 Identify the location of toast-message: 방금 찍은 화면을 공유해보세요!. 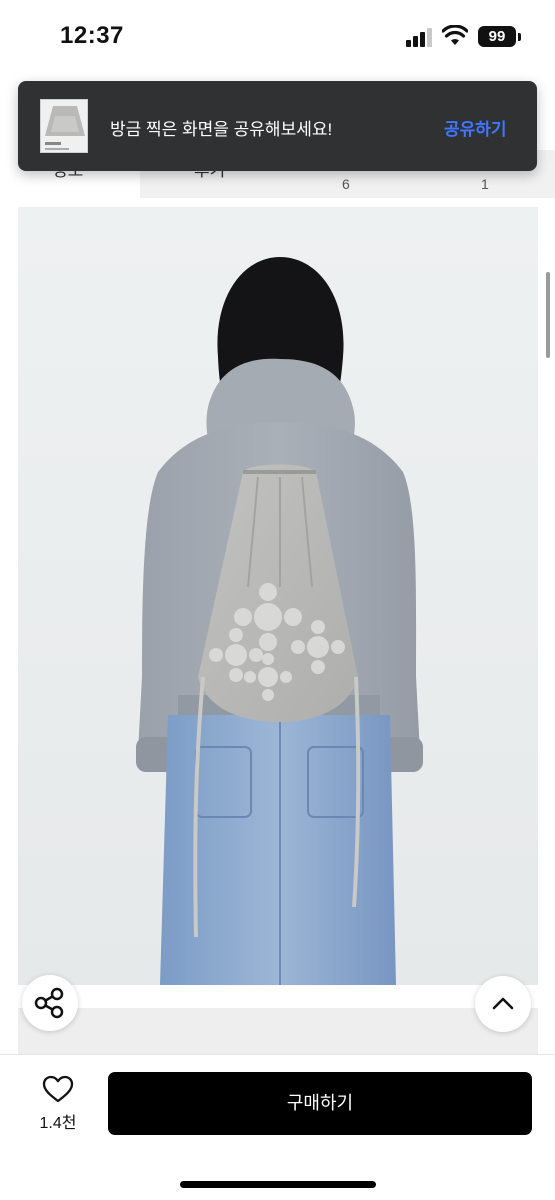
(221, 129).